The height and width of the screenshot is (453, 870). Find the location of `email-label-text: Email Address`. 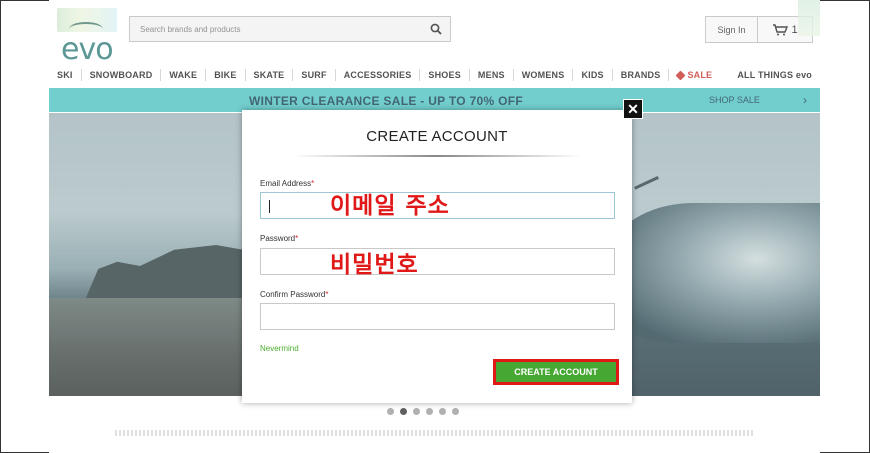

email-label-text: Email Address is located at coordinates (286, 183).